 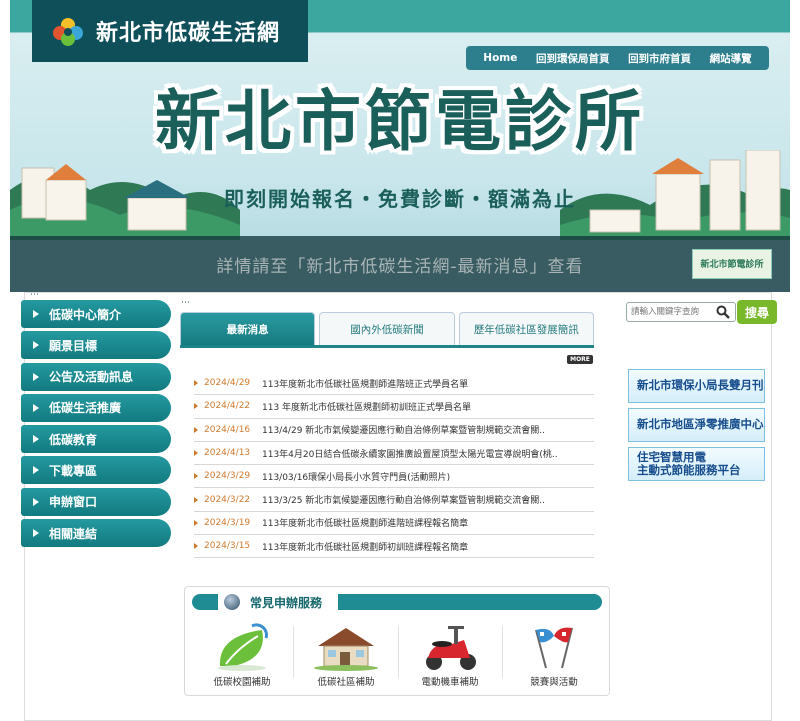 What do you see at coordinates (700, 424) in the screenshot?
I see `promo-label: 新北市地區淨零推廣中心` at bounding box center [700, 424].